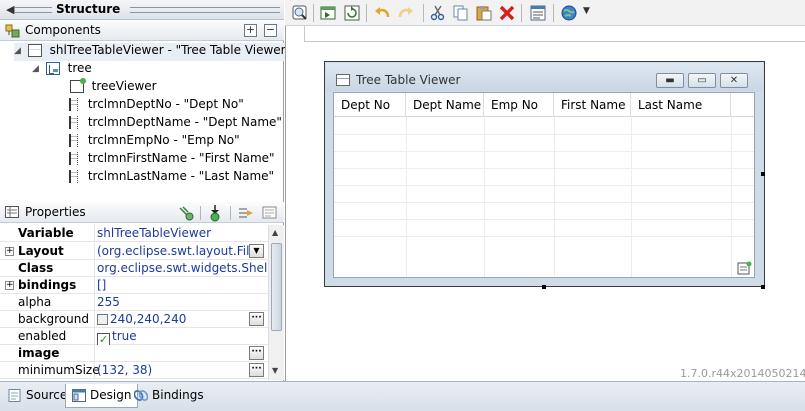  I want to click on property-key: Layout, so click(47, 251).